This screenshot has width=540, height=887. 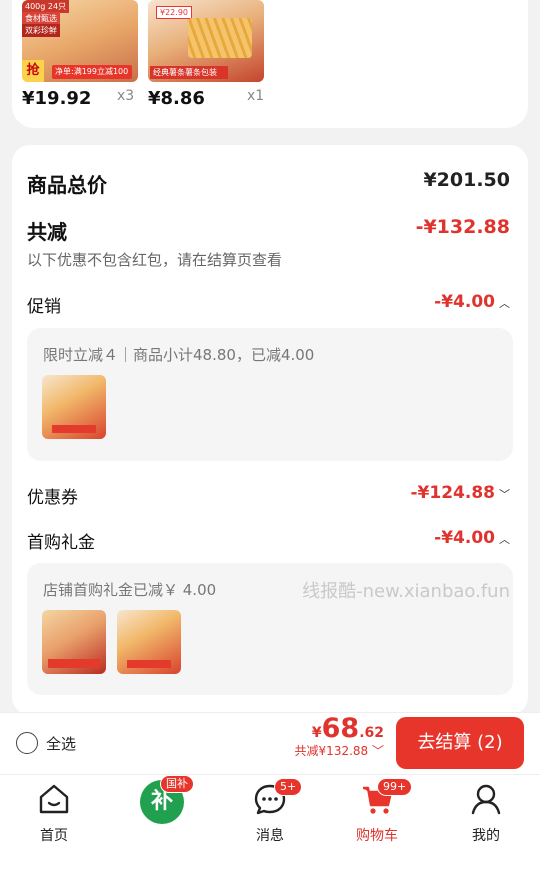 I want to click on coupon-row: 优惠券 -¥124.88 ﹀, so click(x=268, y=495).